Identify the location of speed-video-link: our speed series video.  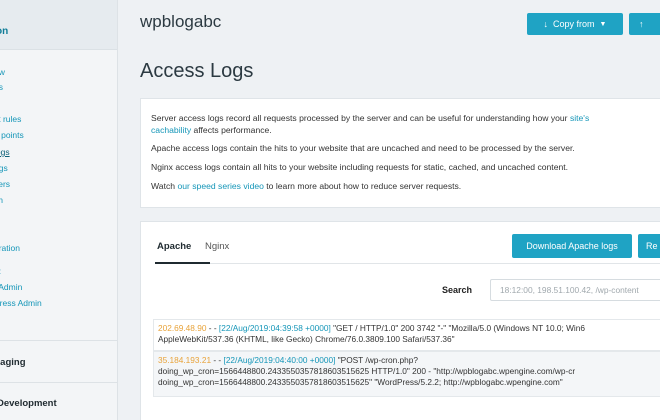
(220, 186).